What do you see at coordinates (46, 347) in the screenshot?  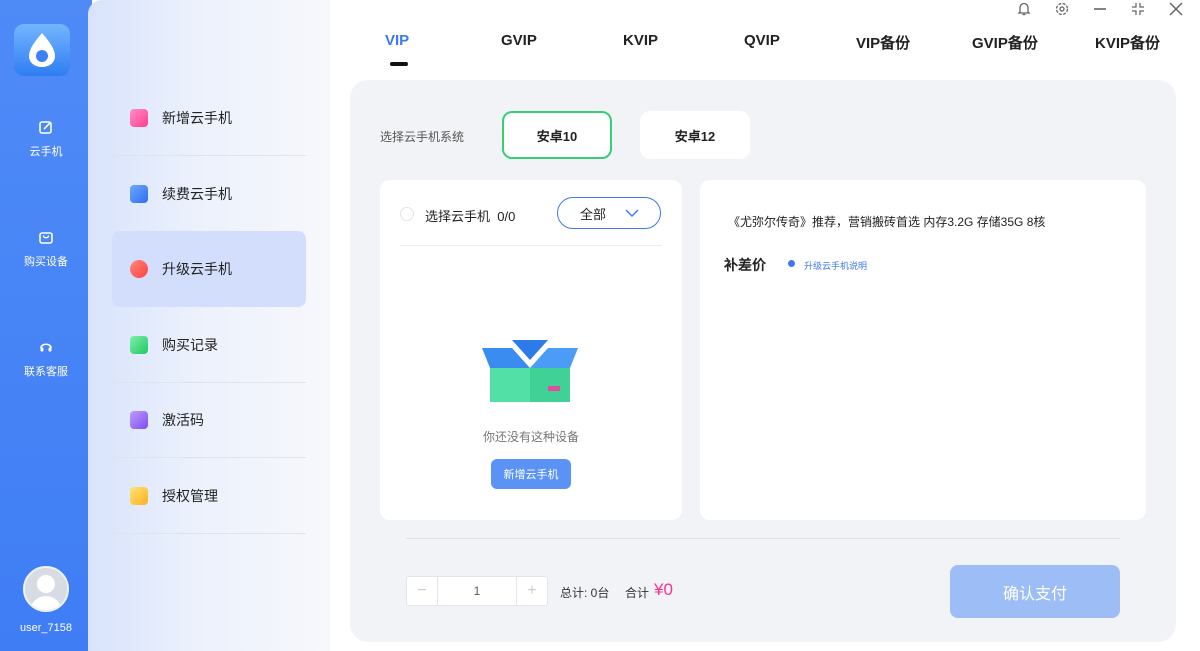 I see `headset-icon` at bounding box center [46, 347].